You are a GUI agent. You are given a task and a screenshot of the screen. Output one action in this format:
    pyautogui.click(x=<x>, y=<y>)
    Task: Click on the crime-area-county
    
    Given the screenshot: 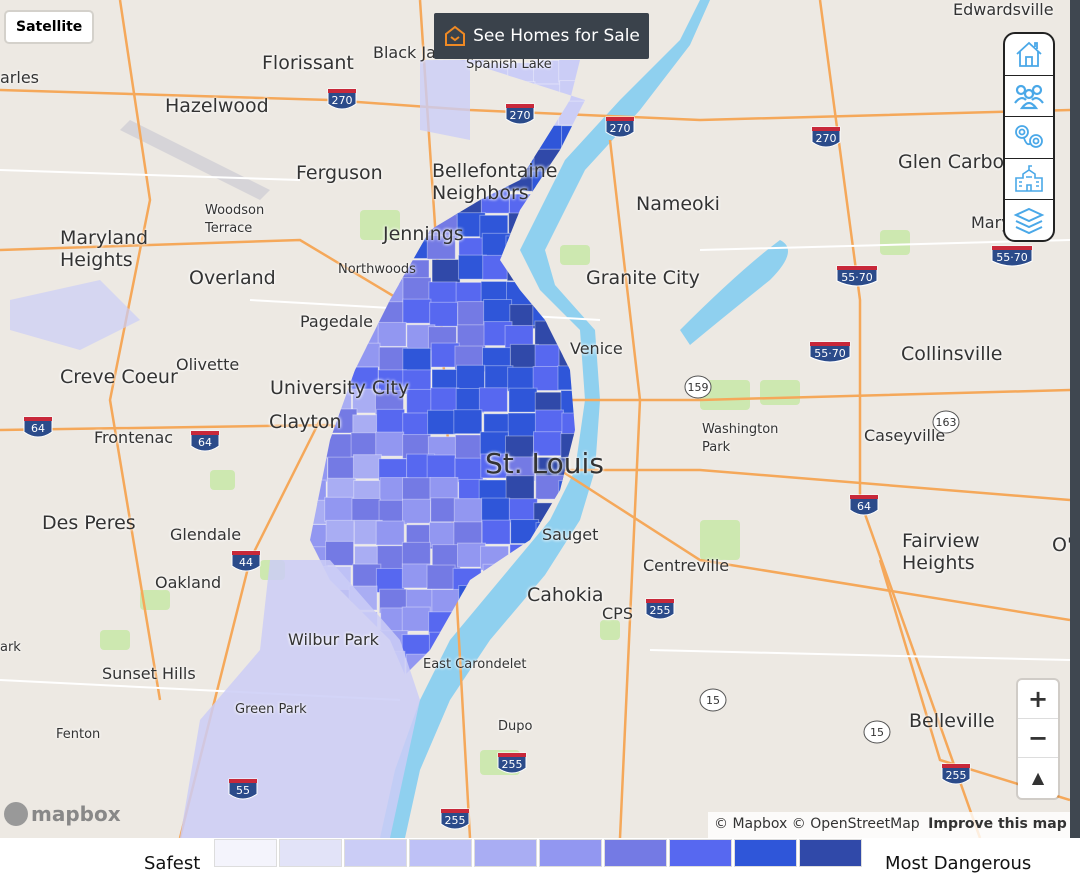 What is the action you would take?
    pyautogui.click(x=445, y=100)
    